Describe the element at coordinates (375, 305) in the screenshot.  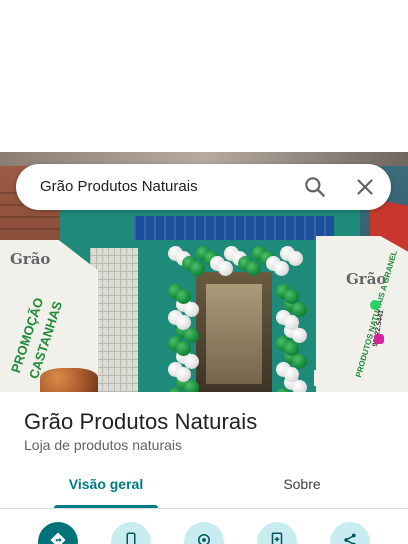
I see `whatsapp-icon` at that location.